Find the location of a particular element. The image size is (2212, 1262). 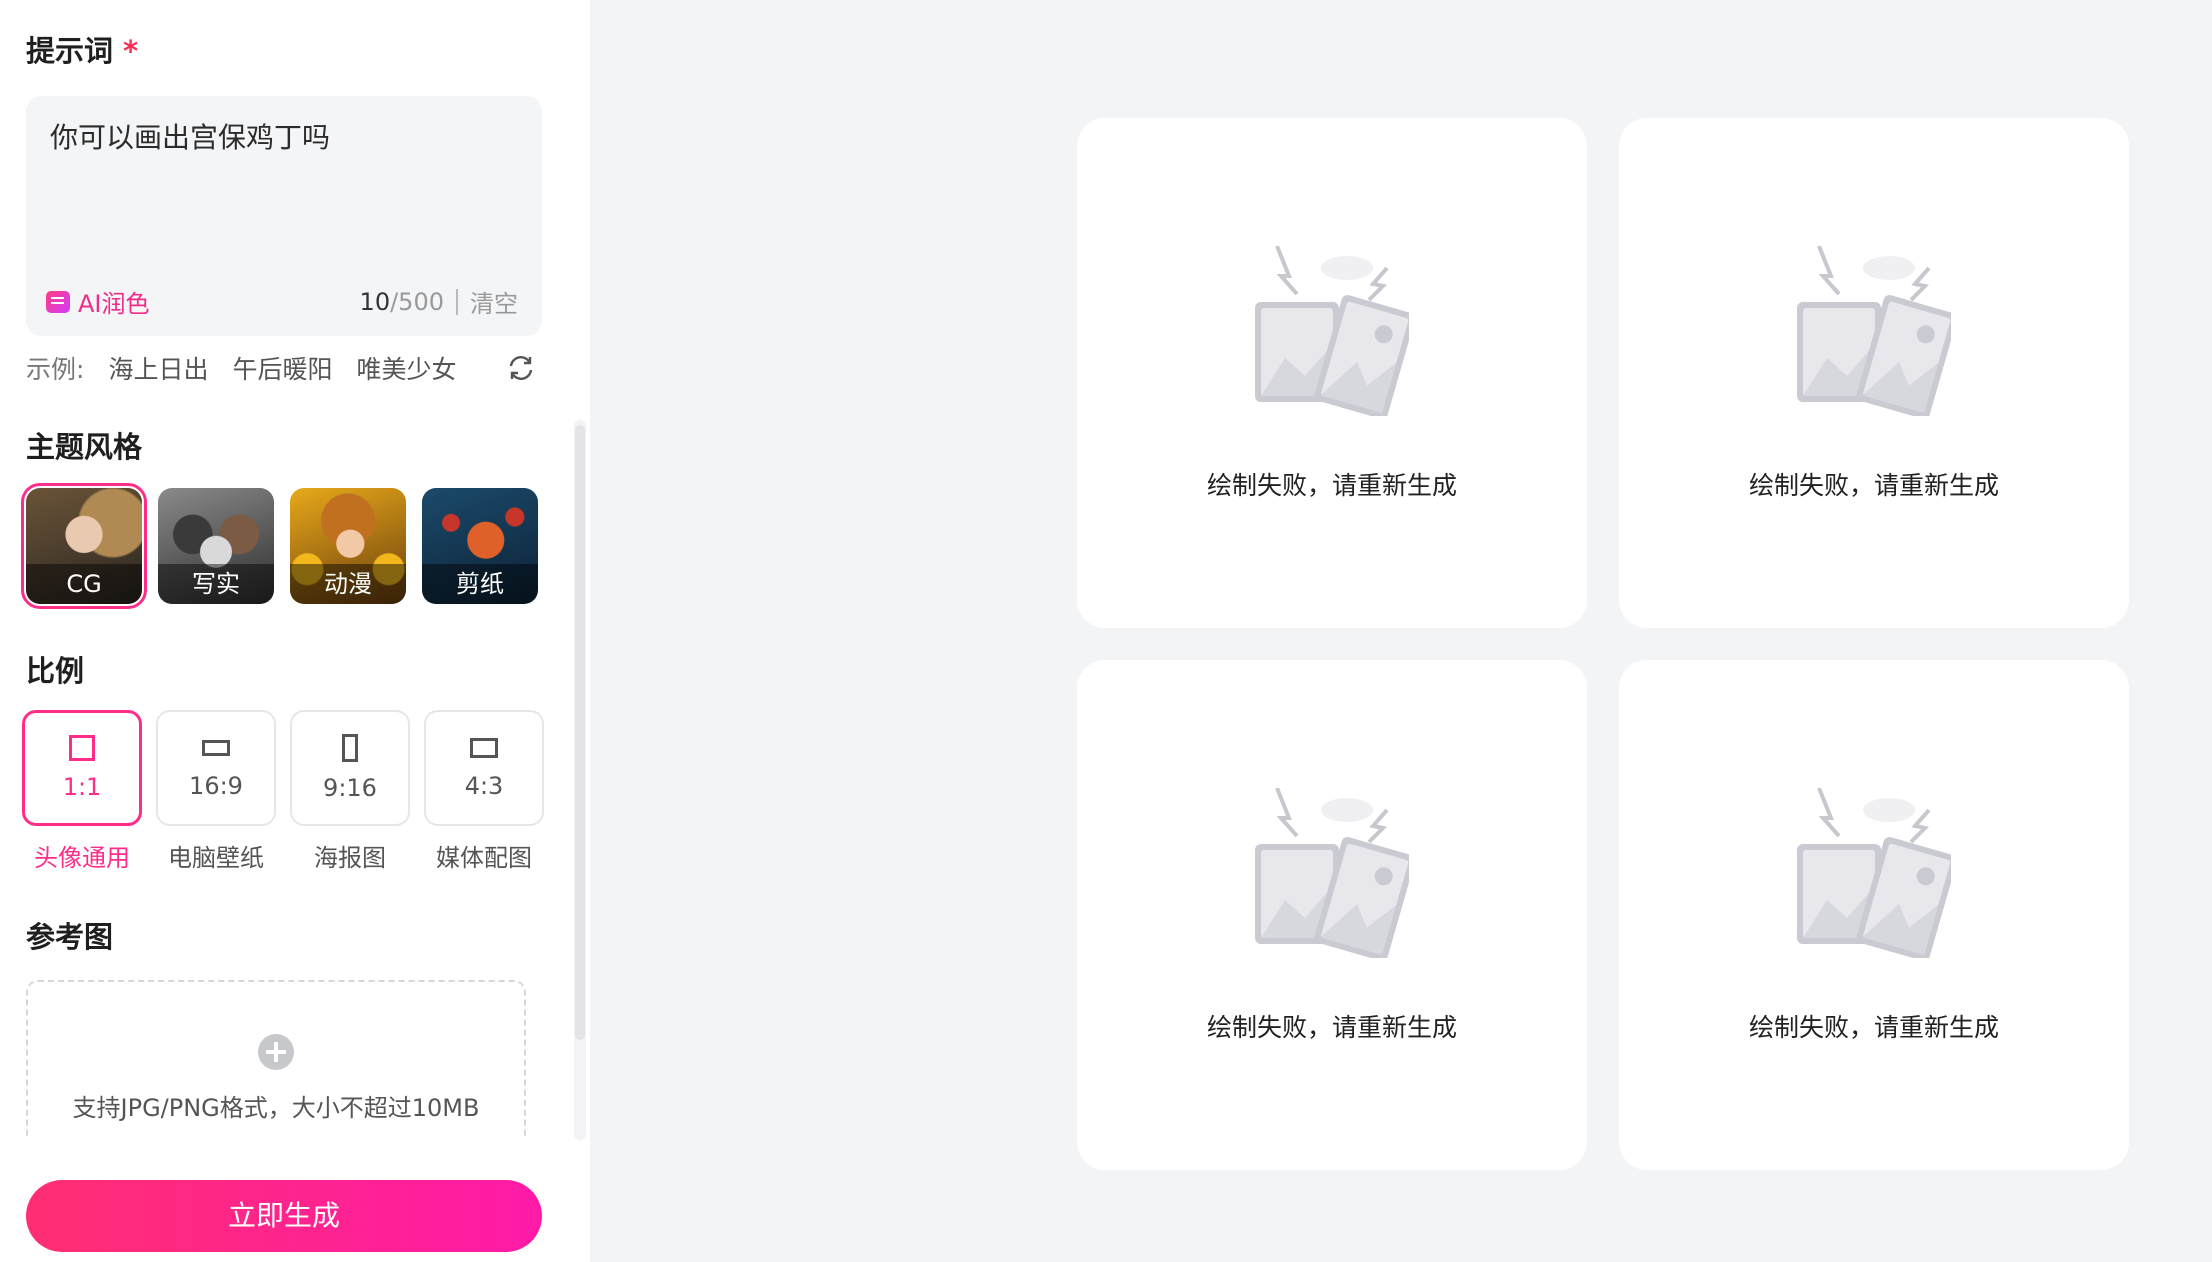

generate-button: 立即生成 is located at coordinates (284, 1216).